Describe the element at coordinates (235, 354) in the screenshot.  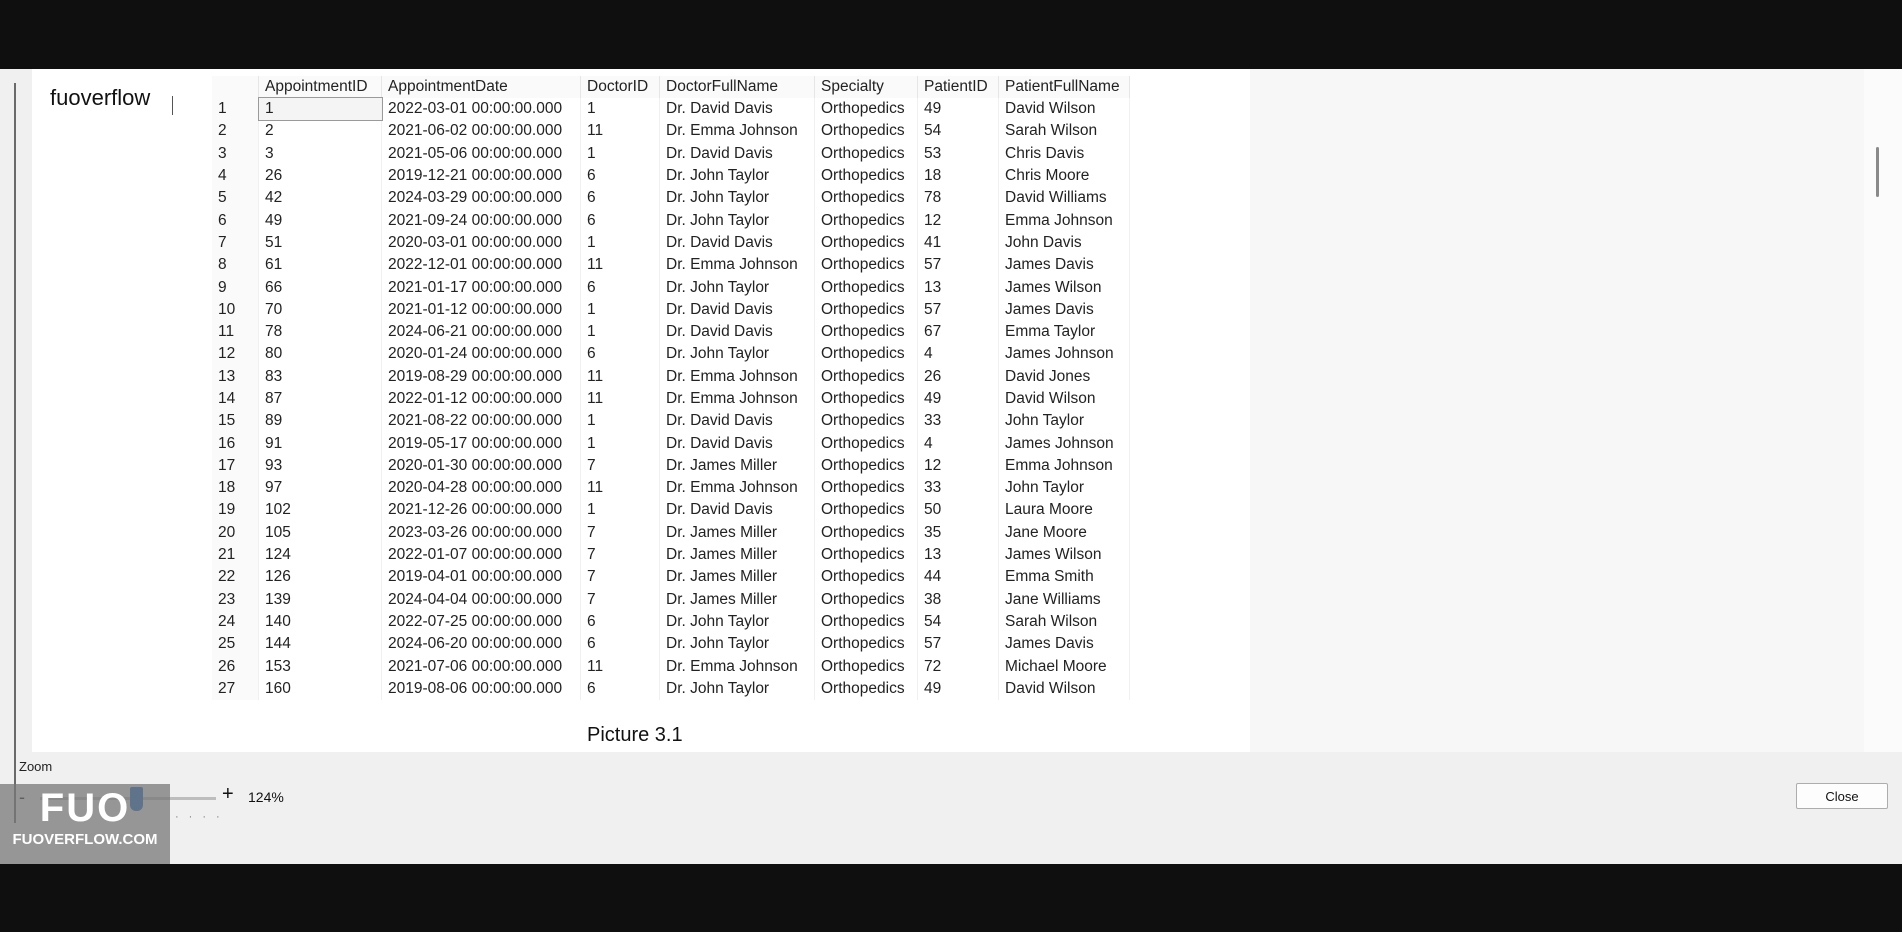
I see `cell-row-number: 12` at that location.